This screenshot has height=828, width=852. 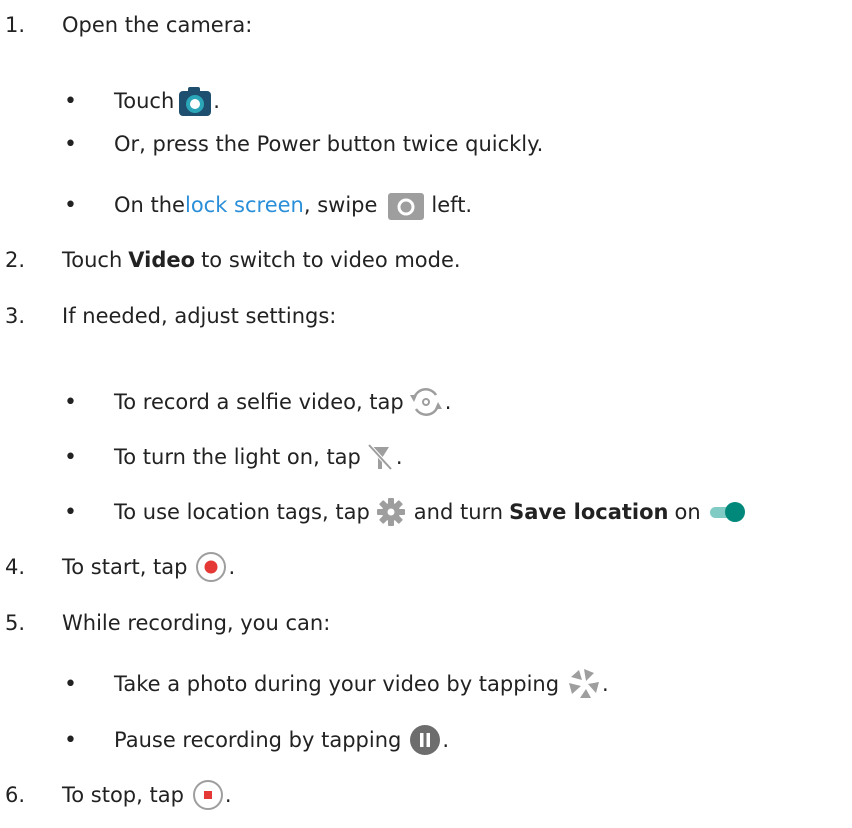 I want to click on bullet-text: To use location tags, tap, so click(x=242, y=512).